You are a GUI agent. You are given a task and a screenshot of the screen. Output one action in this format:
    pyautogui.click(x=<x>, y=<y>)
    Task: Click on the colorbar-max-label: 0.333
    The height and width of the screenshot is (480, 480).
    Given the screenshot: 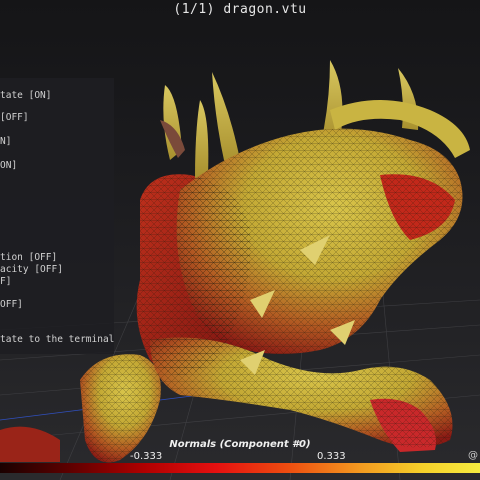 What is the action you would take?
    pyautogui.click(x=331, y=456)
    